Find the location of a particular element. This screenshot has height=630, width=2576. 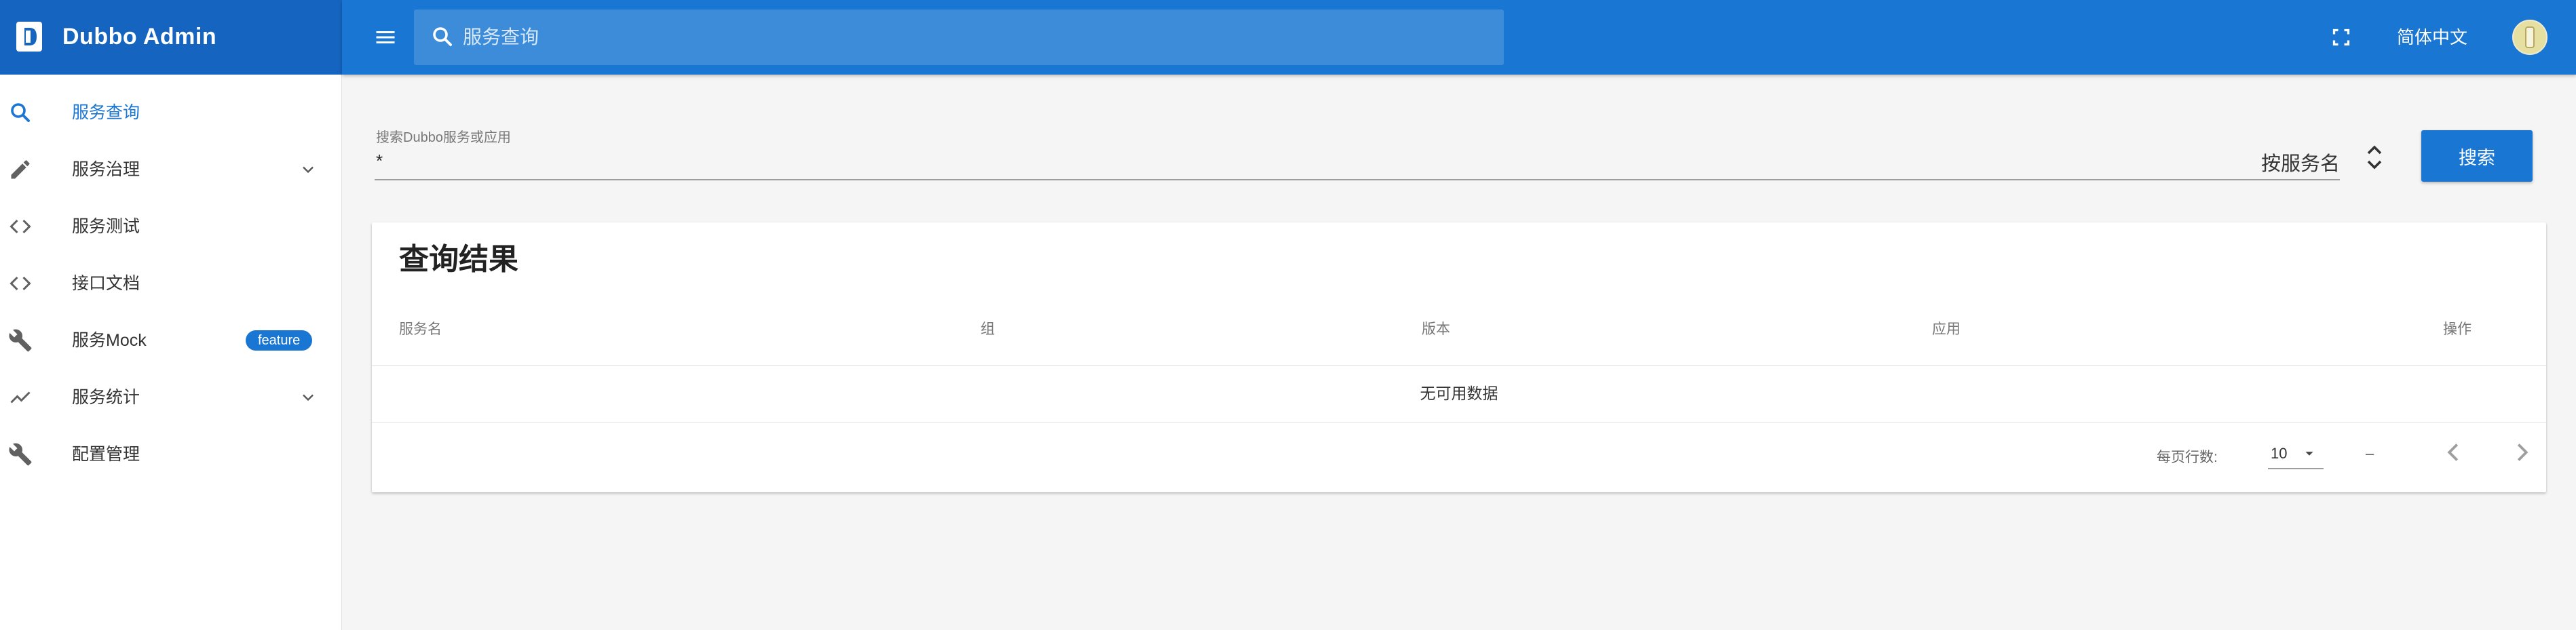

column-header-operation: 操作 is located at coordinates (2457, 329).